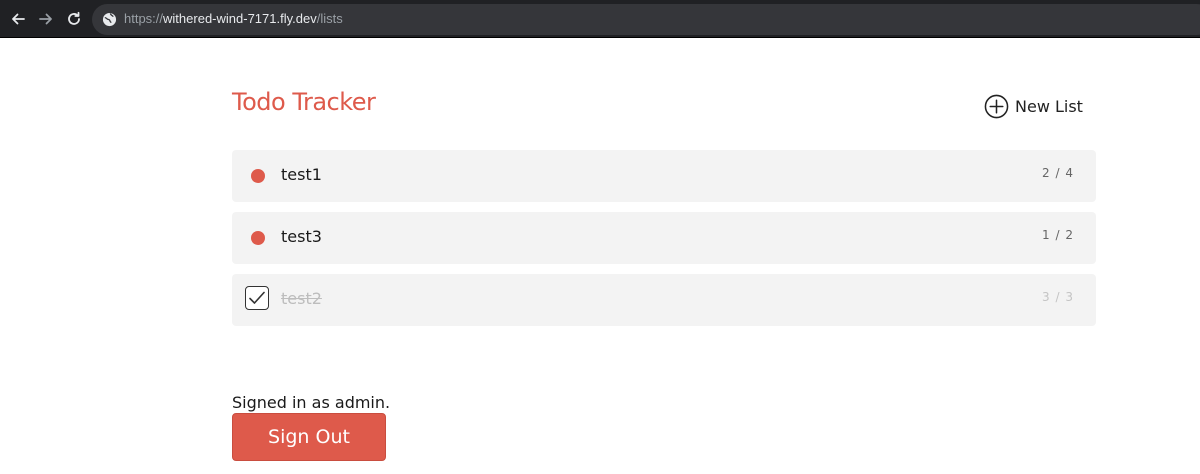 This screenshot has width=1200, height=474. What do you see at coordinates (664, 176) in the screenshot?
I see `list-item: test1 2 / 4` at bounding box center [664, 176].